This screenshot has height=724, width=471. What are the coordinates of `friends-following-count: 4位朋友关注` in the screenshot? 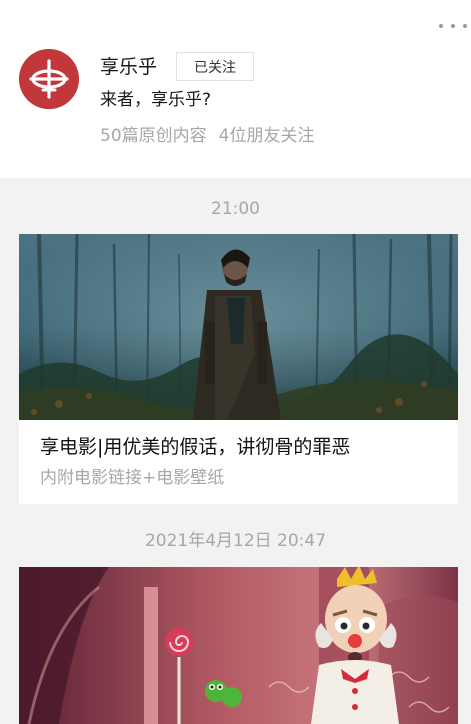 It's located at (267, 136).